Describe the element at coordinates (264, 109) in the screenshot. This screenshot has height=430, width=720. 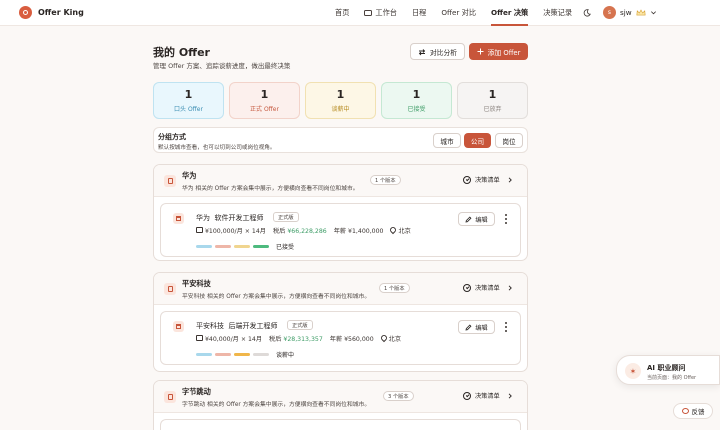
I see `stat-label: 正式 Offer` at that location.